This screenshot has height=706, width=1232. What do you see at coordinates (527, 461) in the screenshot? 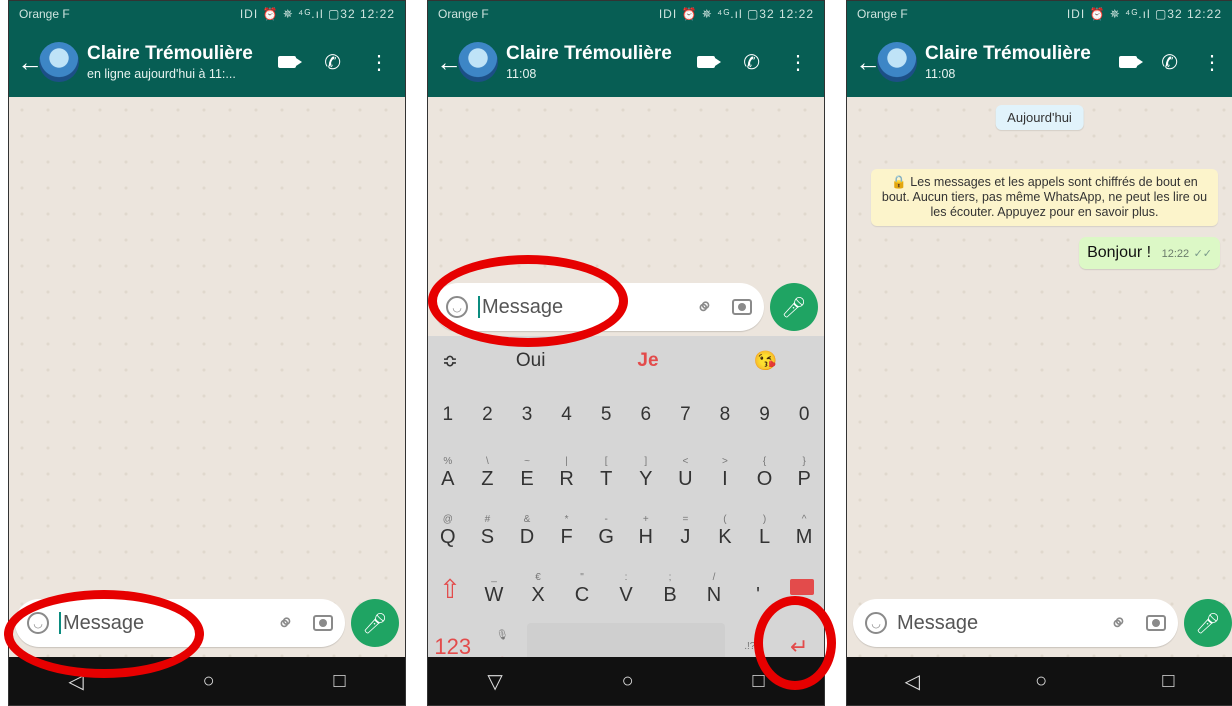
I see `key-secondary: ~` at bounding box center [527, 461].